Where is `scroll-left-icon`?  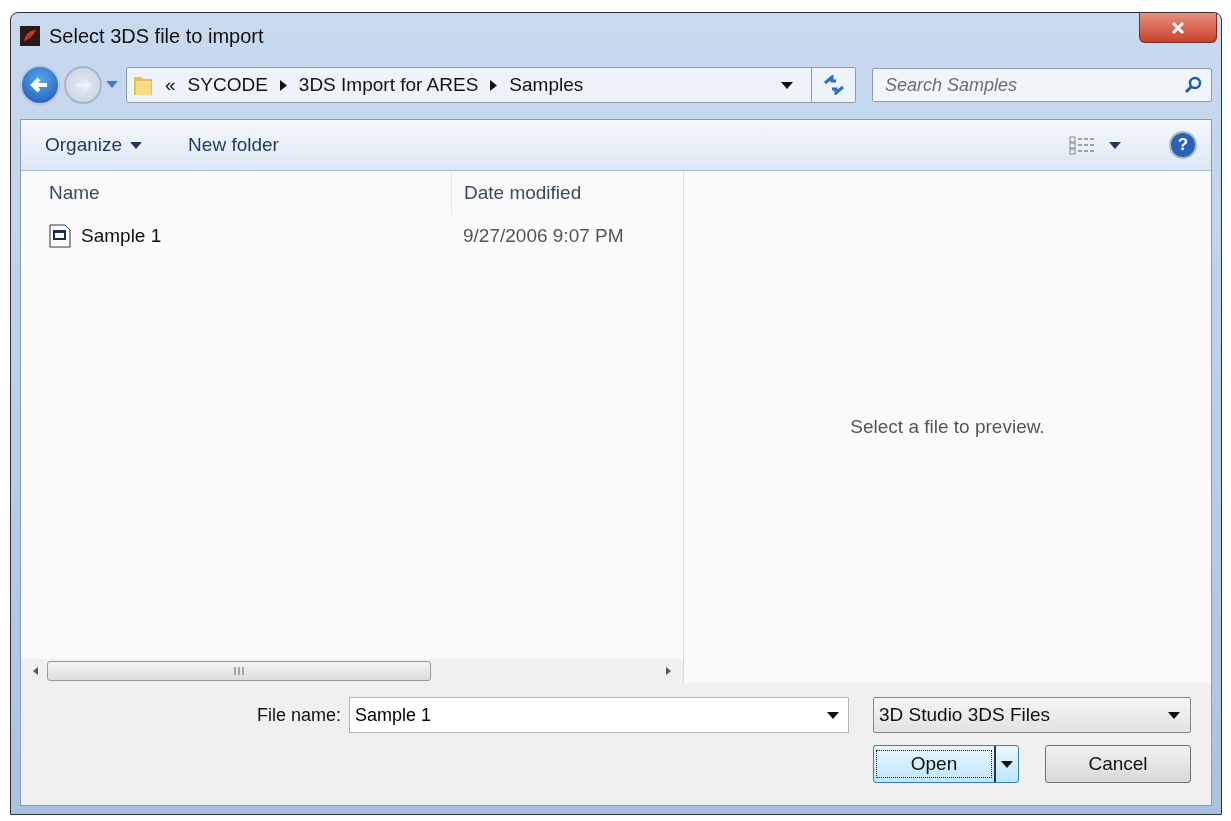 scroll-left-icon is located at coordinates (36, 671).